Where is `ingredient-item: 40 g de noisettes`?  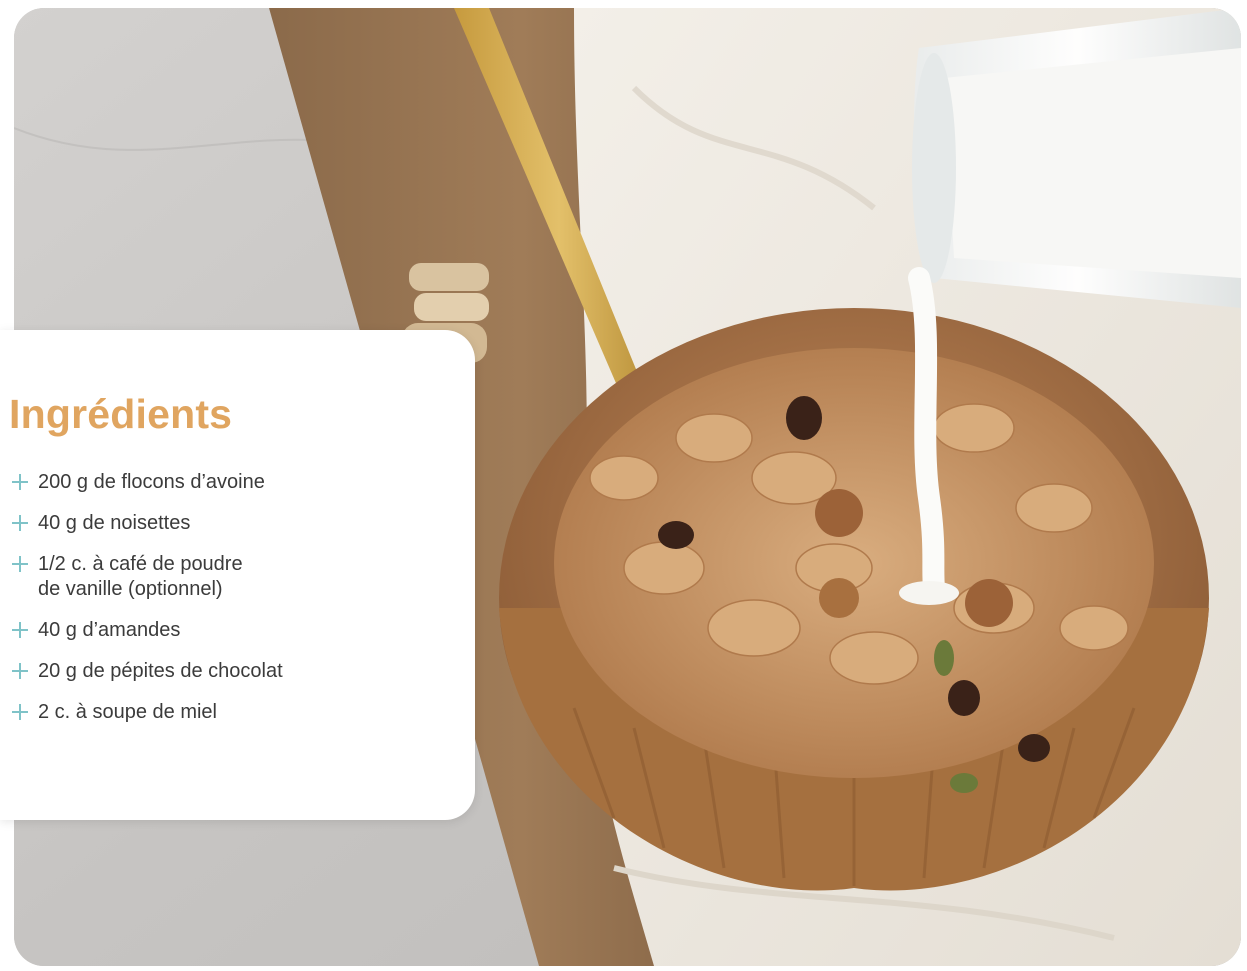 ingredient-item: 40 g de noisettes is located at coordinates (235, 523).